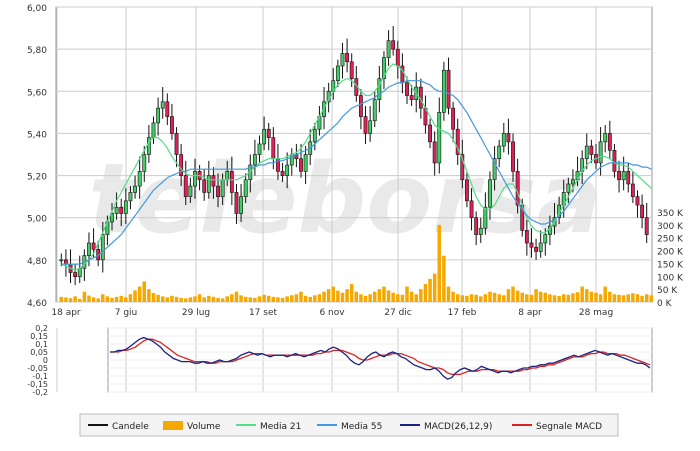 The image size is (700, 451). Describe the element at coordinates (196, 313) in the screenshot. I see `x-tick-label: 29 lug` at that location.